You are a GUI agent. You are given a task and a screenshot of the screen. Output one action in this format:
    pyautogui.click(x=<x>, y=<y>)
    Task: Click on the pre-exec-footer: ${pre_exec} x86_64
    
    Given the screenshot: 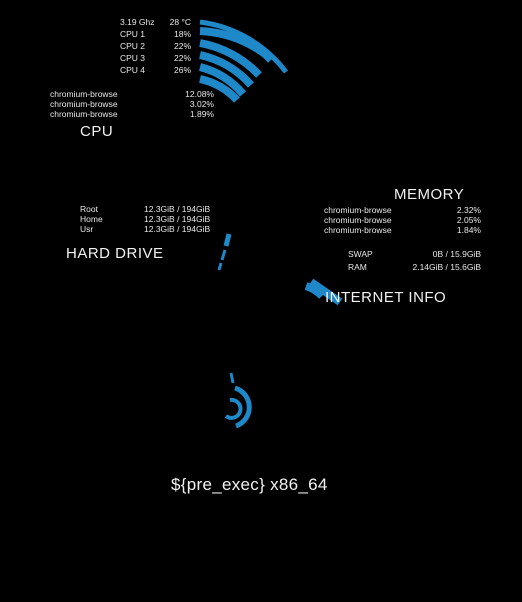 What is the action you would take?
    pyautogui.click(x=249, y=484)
    